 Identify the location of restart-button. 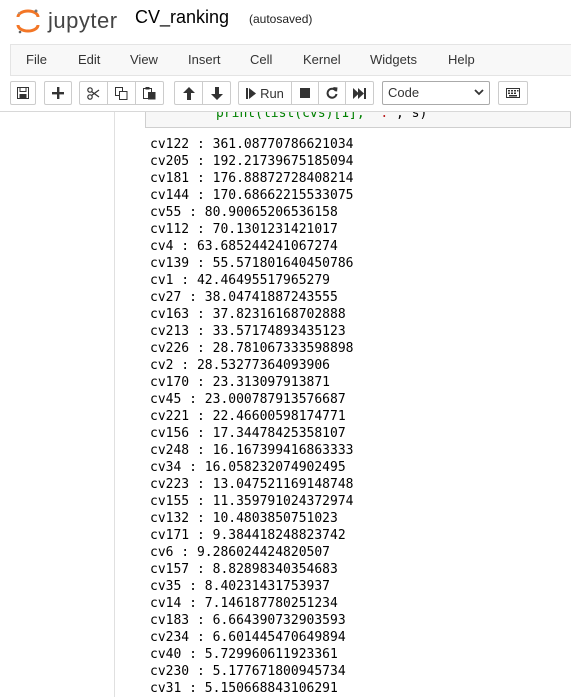
(332, 93).